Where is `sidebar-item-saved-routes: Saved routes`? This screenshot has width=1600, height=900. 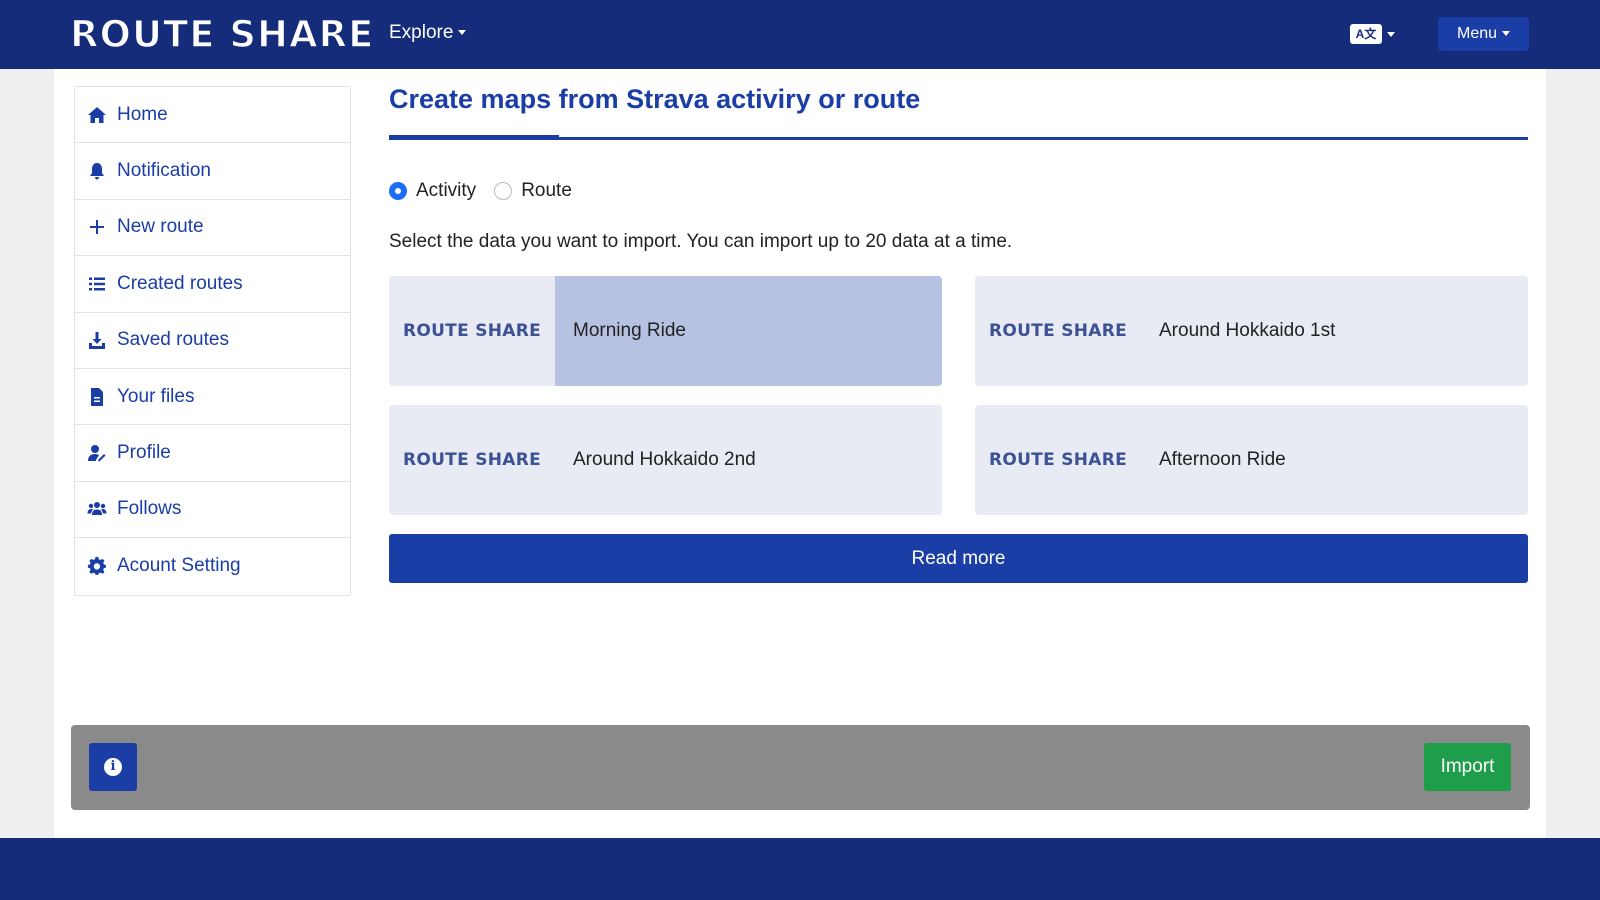 sidebar-item-saved-routes: Saved routes is located at coordinates (212, 341).